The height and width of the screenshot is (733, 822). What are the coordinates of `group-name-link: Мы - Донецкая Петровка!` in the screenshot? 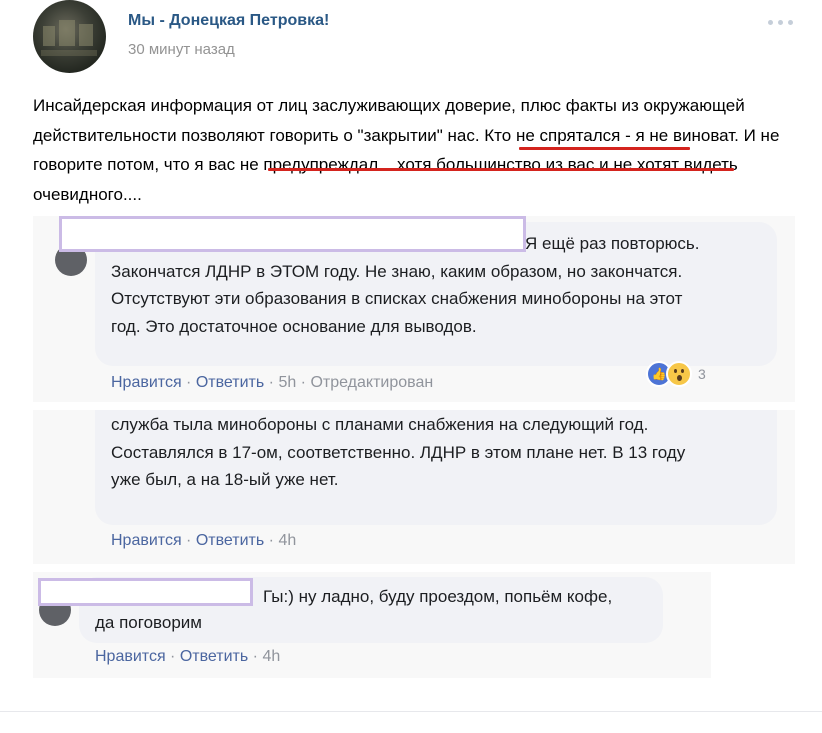 It's located at (228, 21).